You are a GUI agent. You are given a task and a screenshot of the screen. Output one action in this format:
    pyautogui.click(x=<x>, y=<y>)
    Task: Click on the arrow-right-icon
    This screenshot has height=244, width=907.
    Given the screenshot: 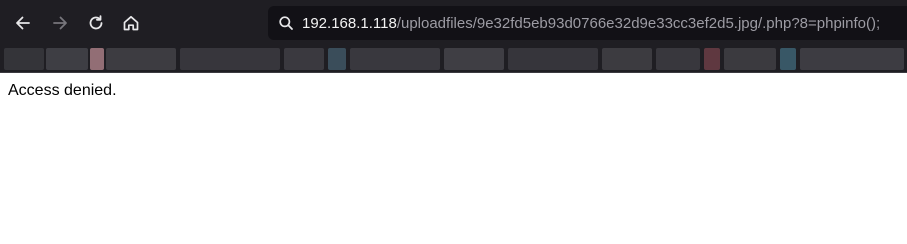 What is the action you would take?
    pyautogui.click(x=60, y=23)
    